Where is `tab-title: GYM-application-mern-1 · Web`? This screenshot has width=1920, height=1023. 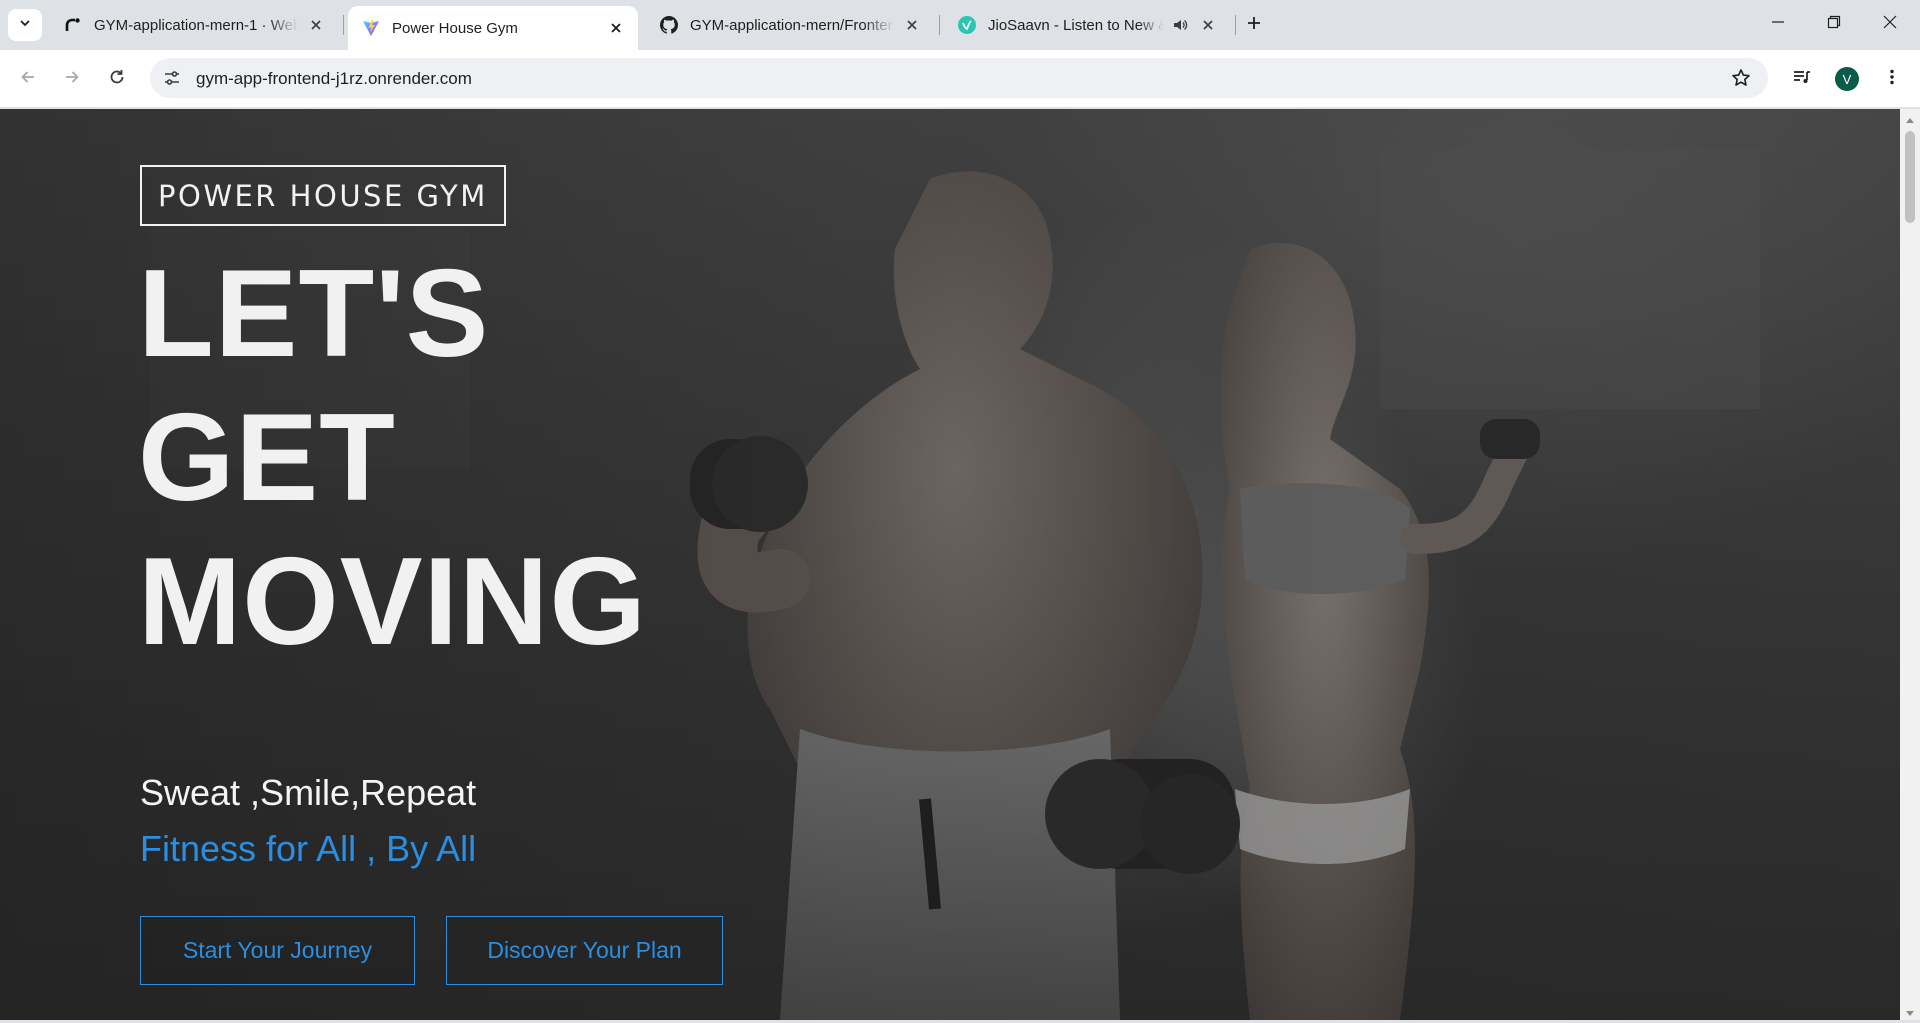
tab-title: GYM-application-mern-1 · Web is located at coordinates (196, 25).